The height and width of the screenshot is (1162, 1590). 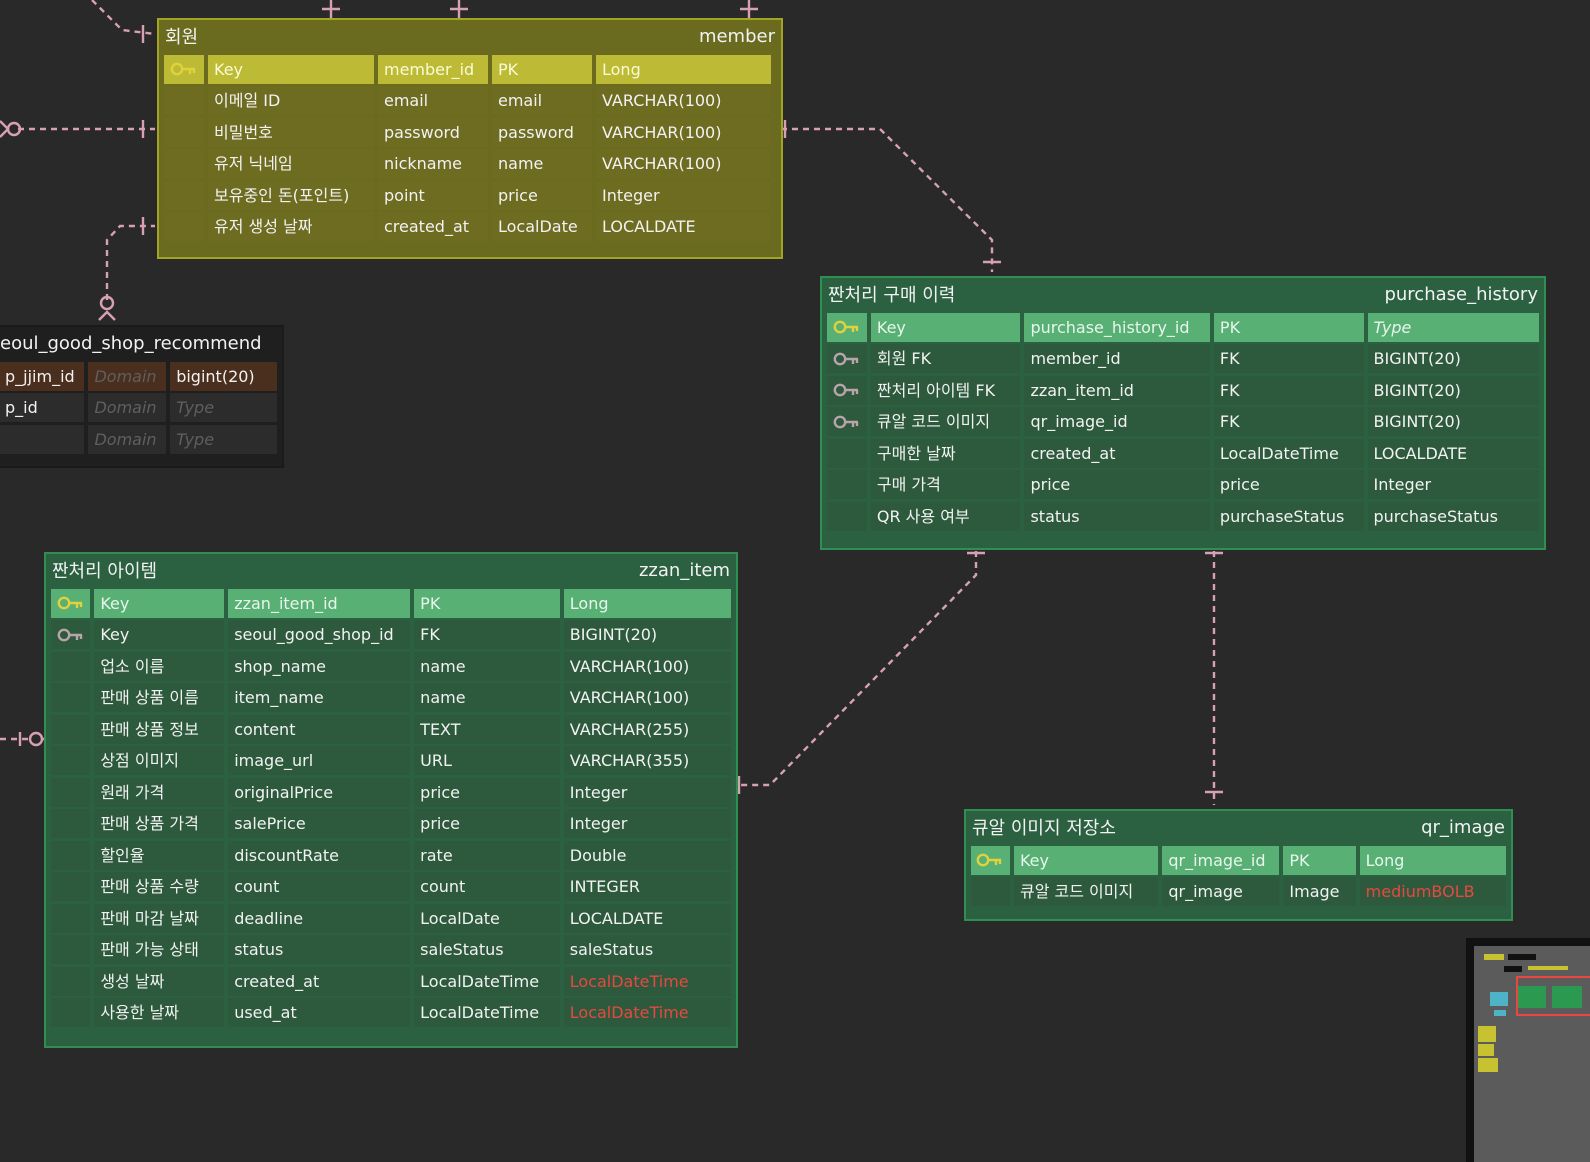 I want to click on table-row: 판매 가능 상태 status saleStatus saleStatus, so click(x=391, y=949).